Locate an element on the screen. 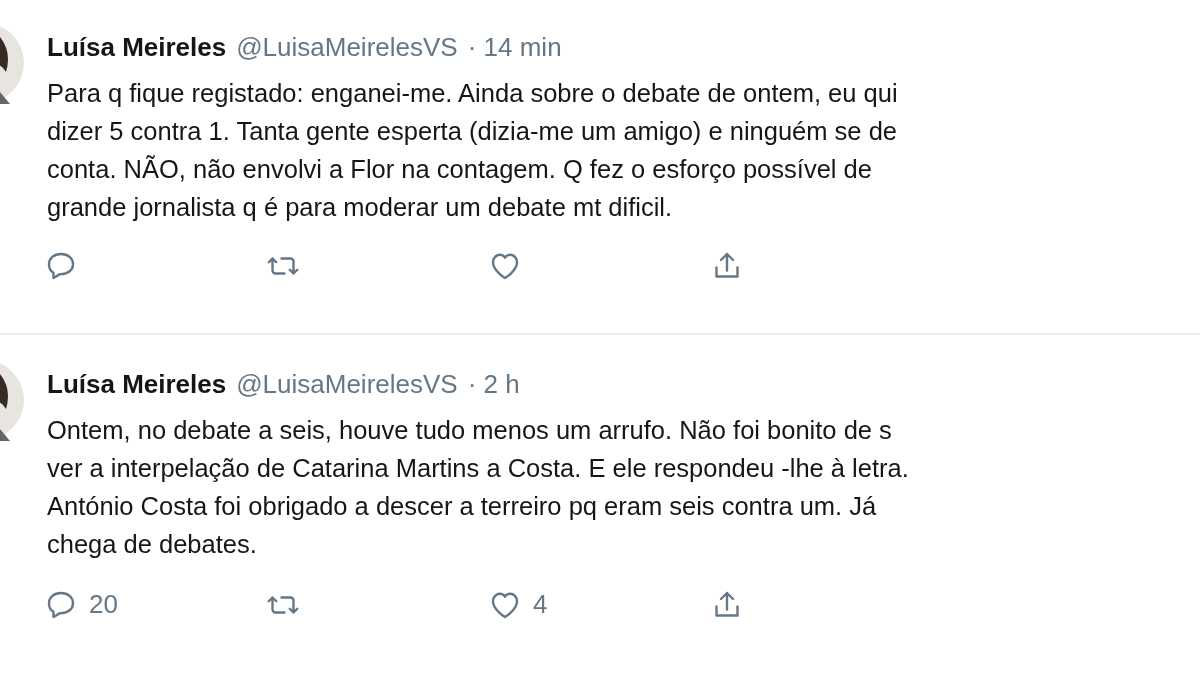 This screenshot has width=1200, height=676. action-count: 20 is located at coordinates (103, 604).